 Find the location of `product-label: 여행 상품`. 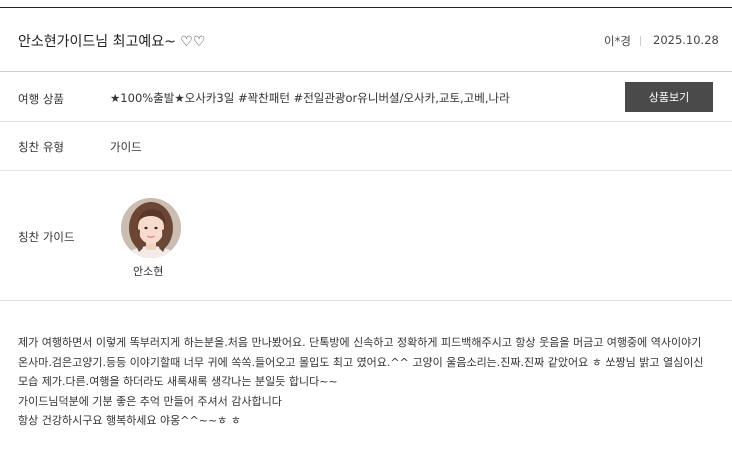

product-label: 여행 상품 is located at coordinates (41, 99).